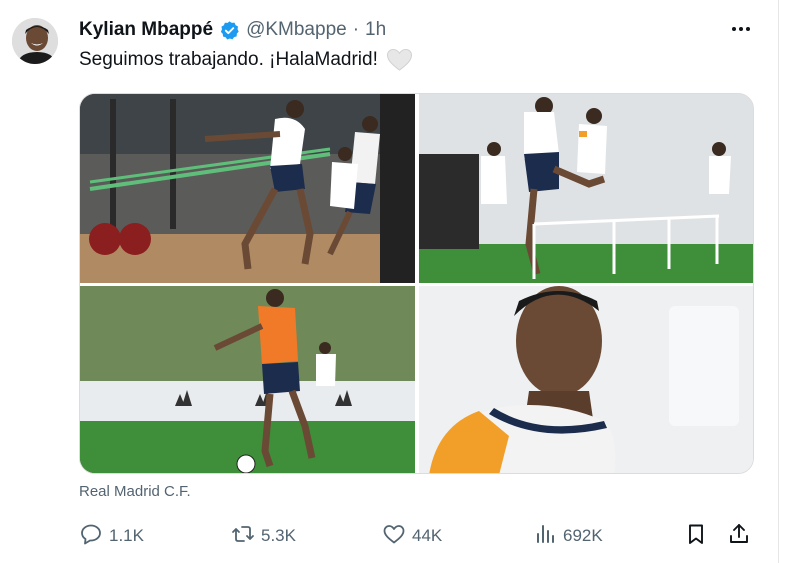 This screenshot has width=791, height=563. I want to click on share-button, so click(739, 536).